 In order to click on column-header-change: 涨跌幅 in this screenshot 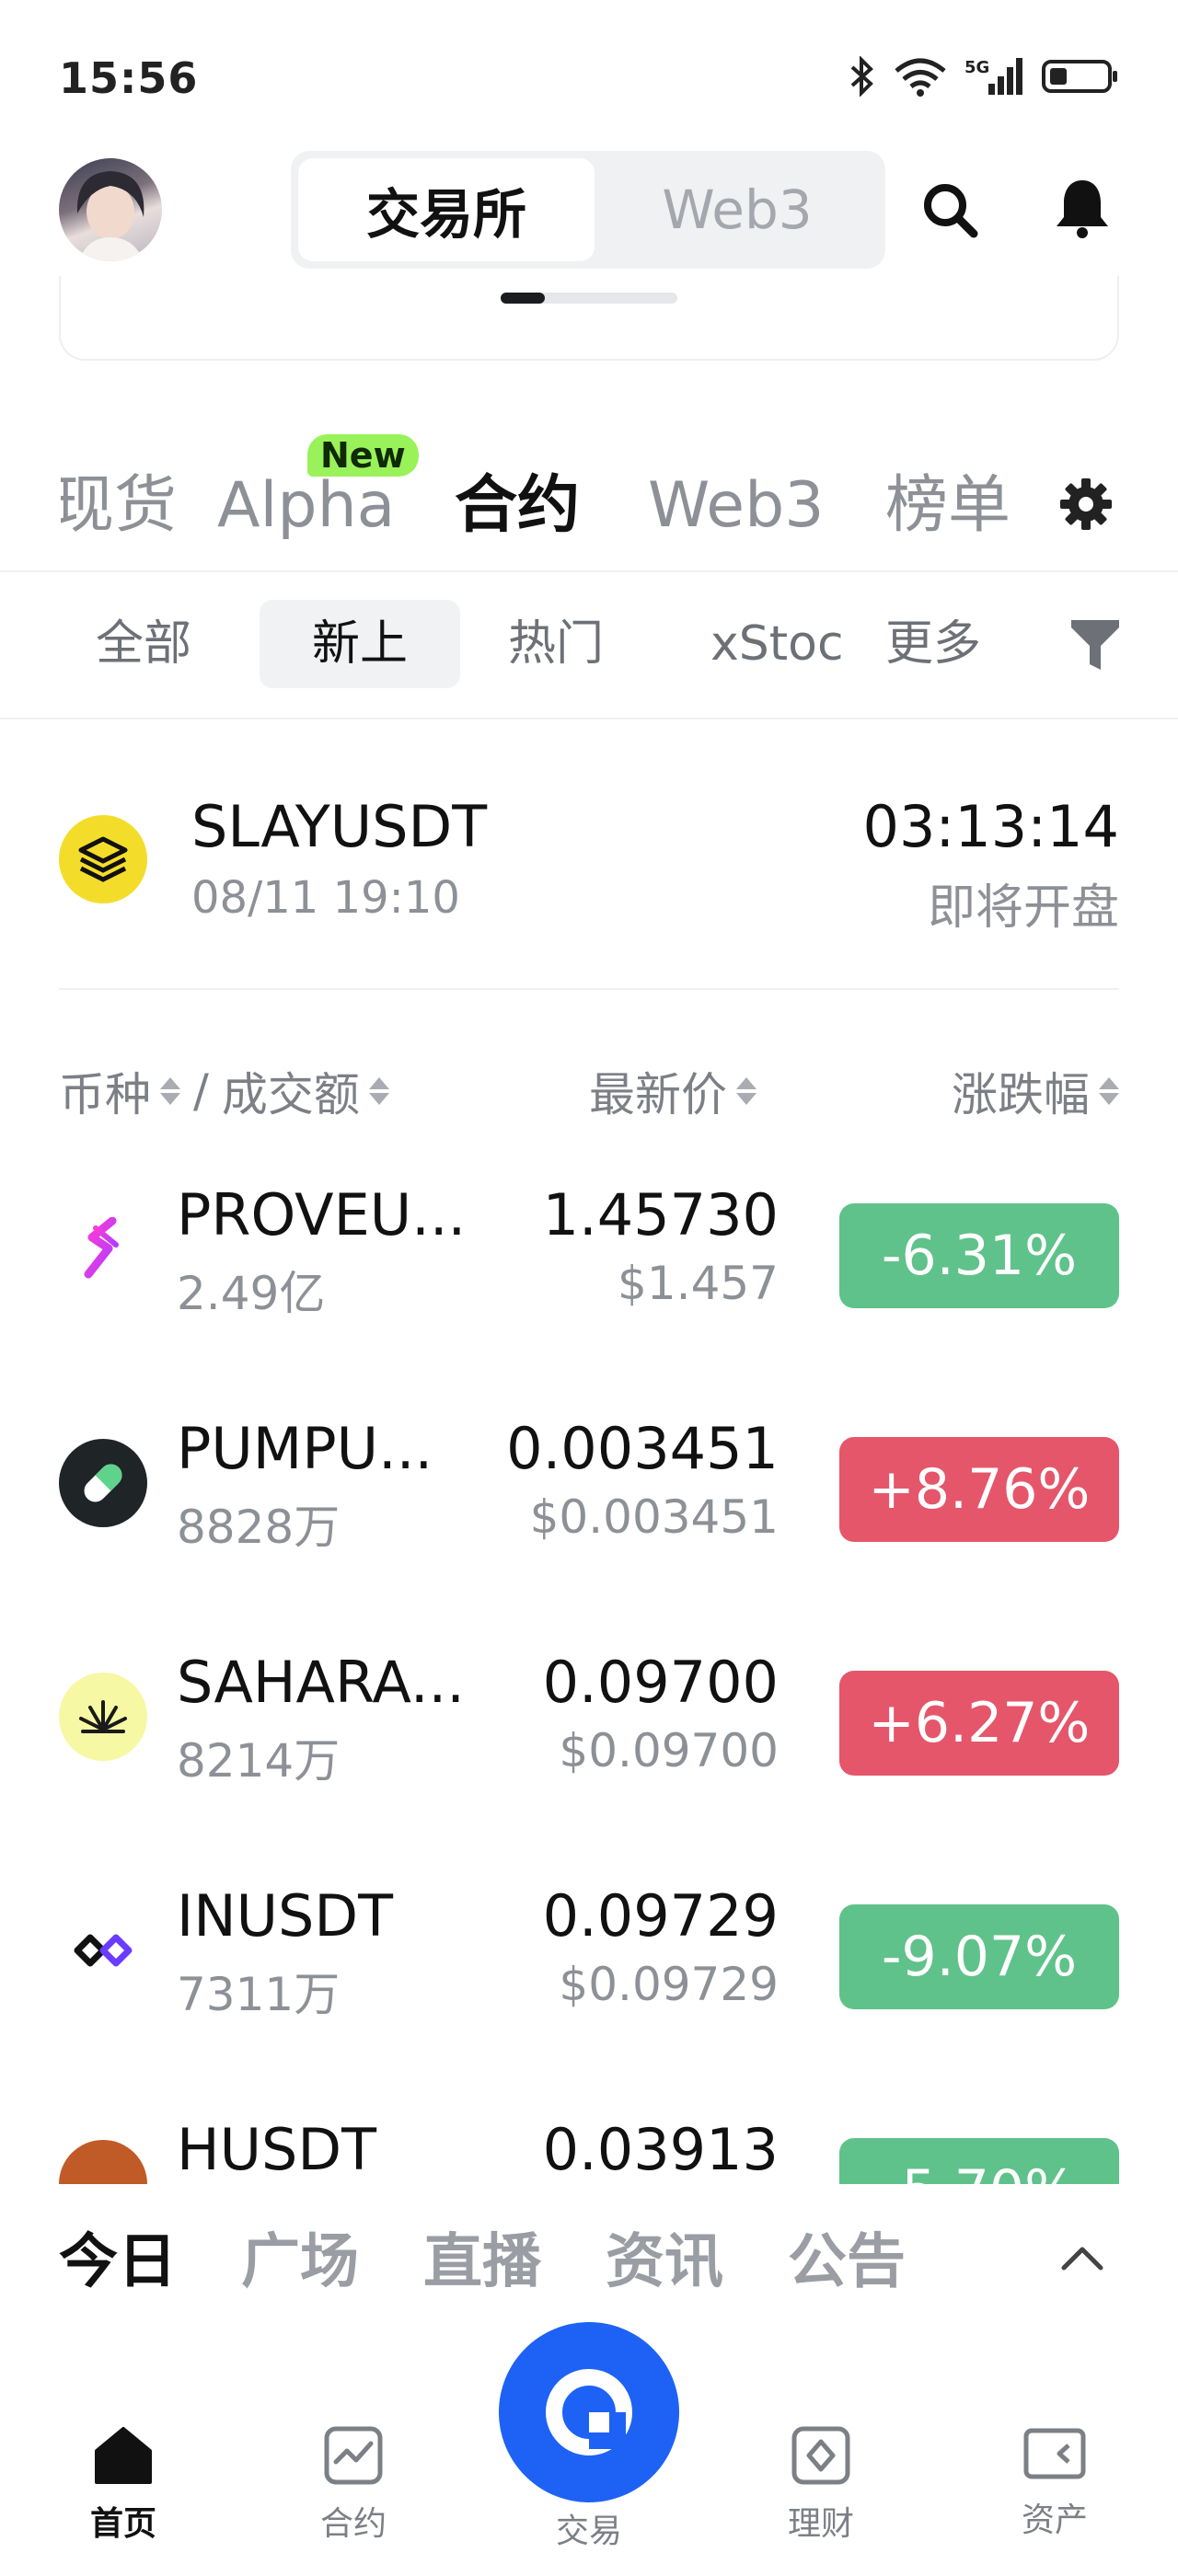, I will do `click(1035, 1091)`.